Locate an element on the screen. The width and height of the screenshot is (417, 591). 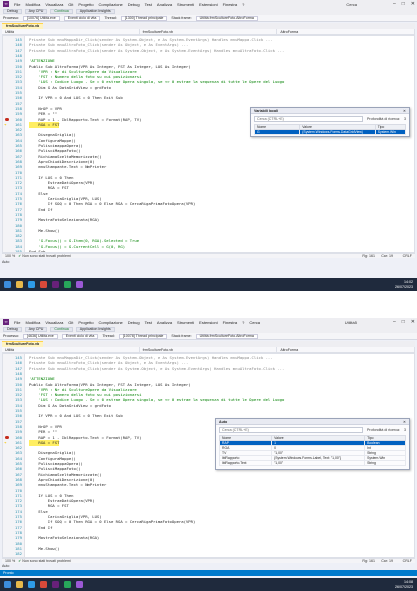
clock-date: 26/07/2023 is located at coordinates (404, 286).